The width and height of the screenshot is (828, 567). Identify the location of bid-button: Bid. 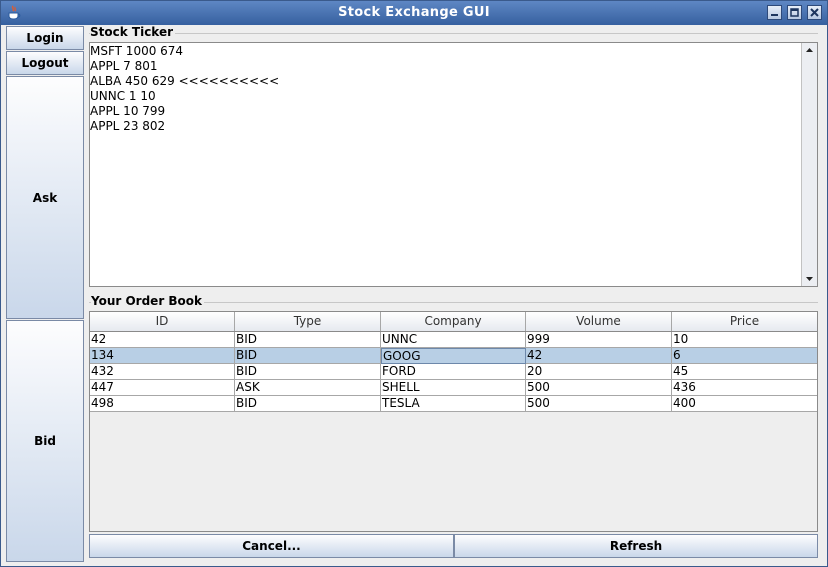
(45, 441).